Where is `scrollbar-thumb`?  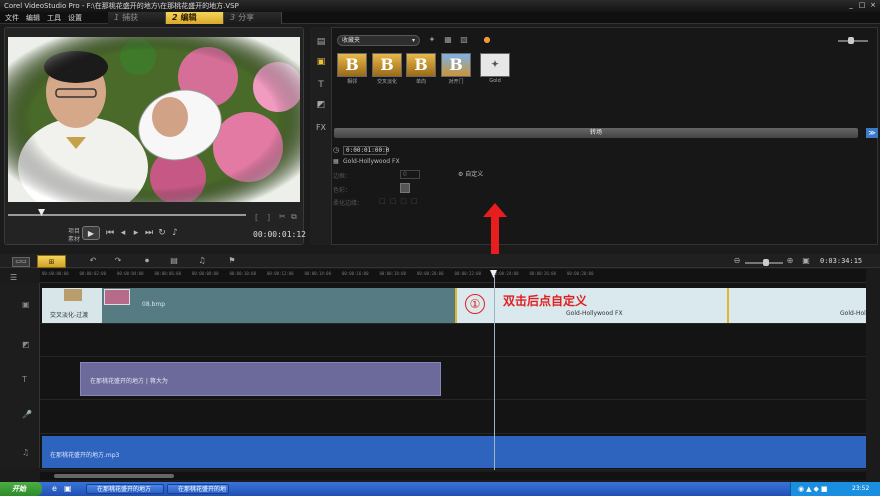
scrollbar-thumb is located at coordinates (114, 476).